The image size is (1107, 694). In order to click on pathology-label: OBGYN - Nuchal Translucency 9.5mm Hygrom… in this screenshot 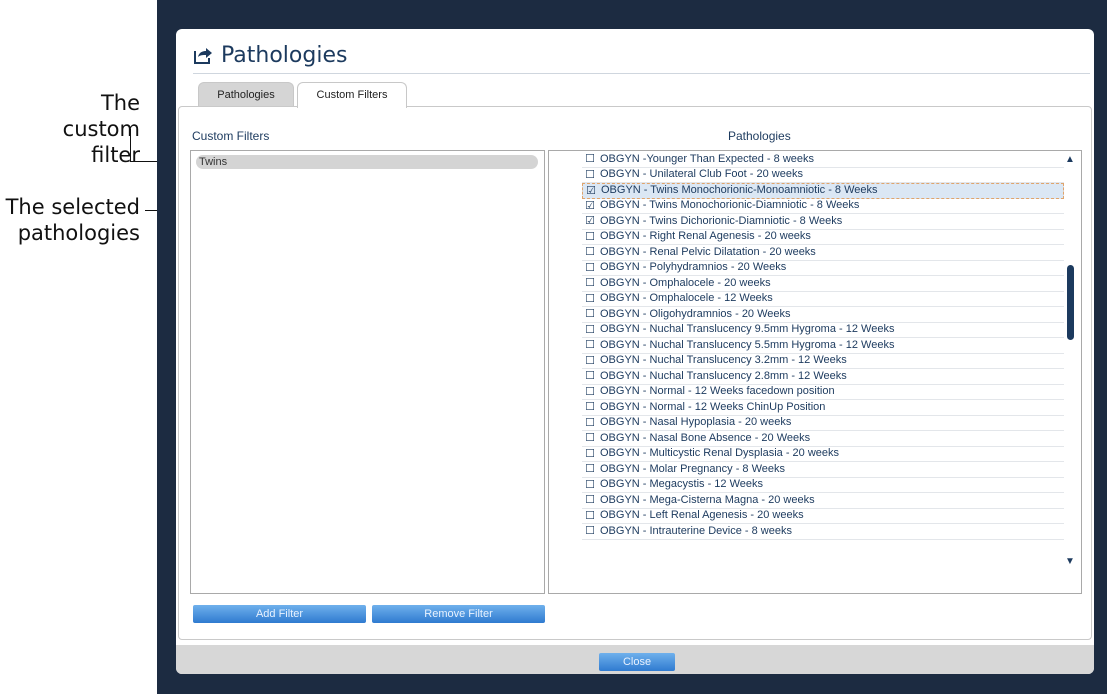, I will do `click(747, 329)`.